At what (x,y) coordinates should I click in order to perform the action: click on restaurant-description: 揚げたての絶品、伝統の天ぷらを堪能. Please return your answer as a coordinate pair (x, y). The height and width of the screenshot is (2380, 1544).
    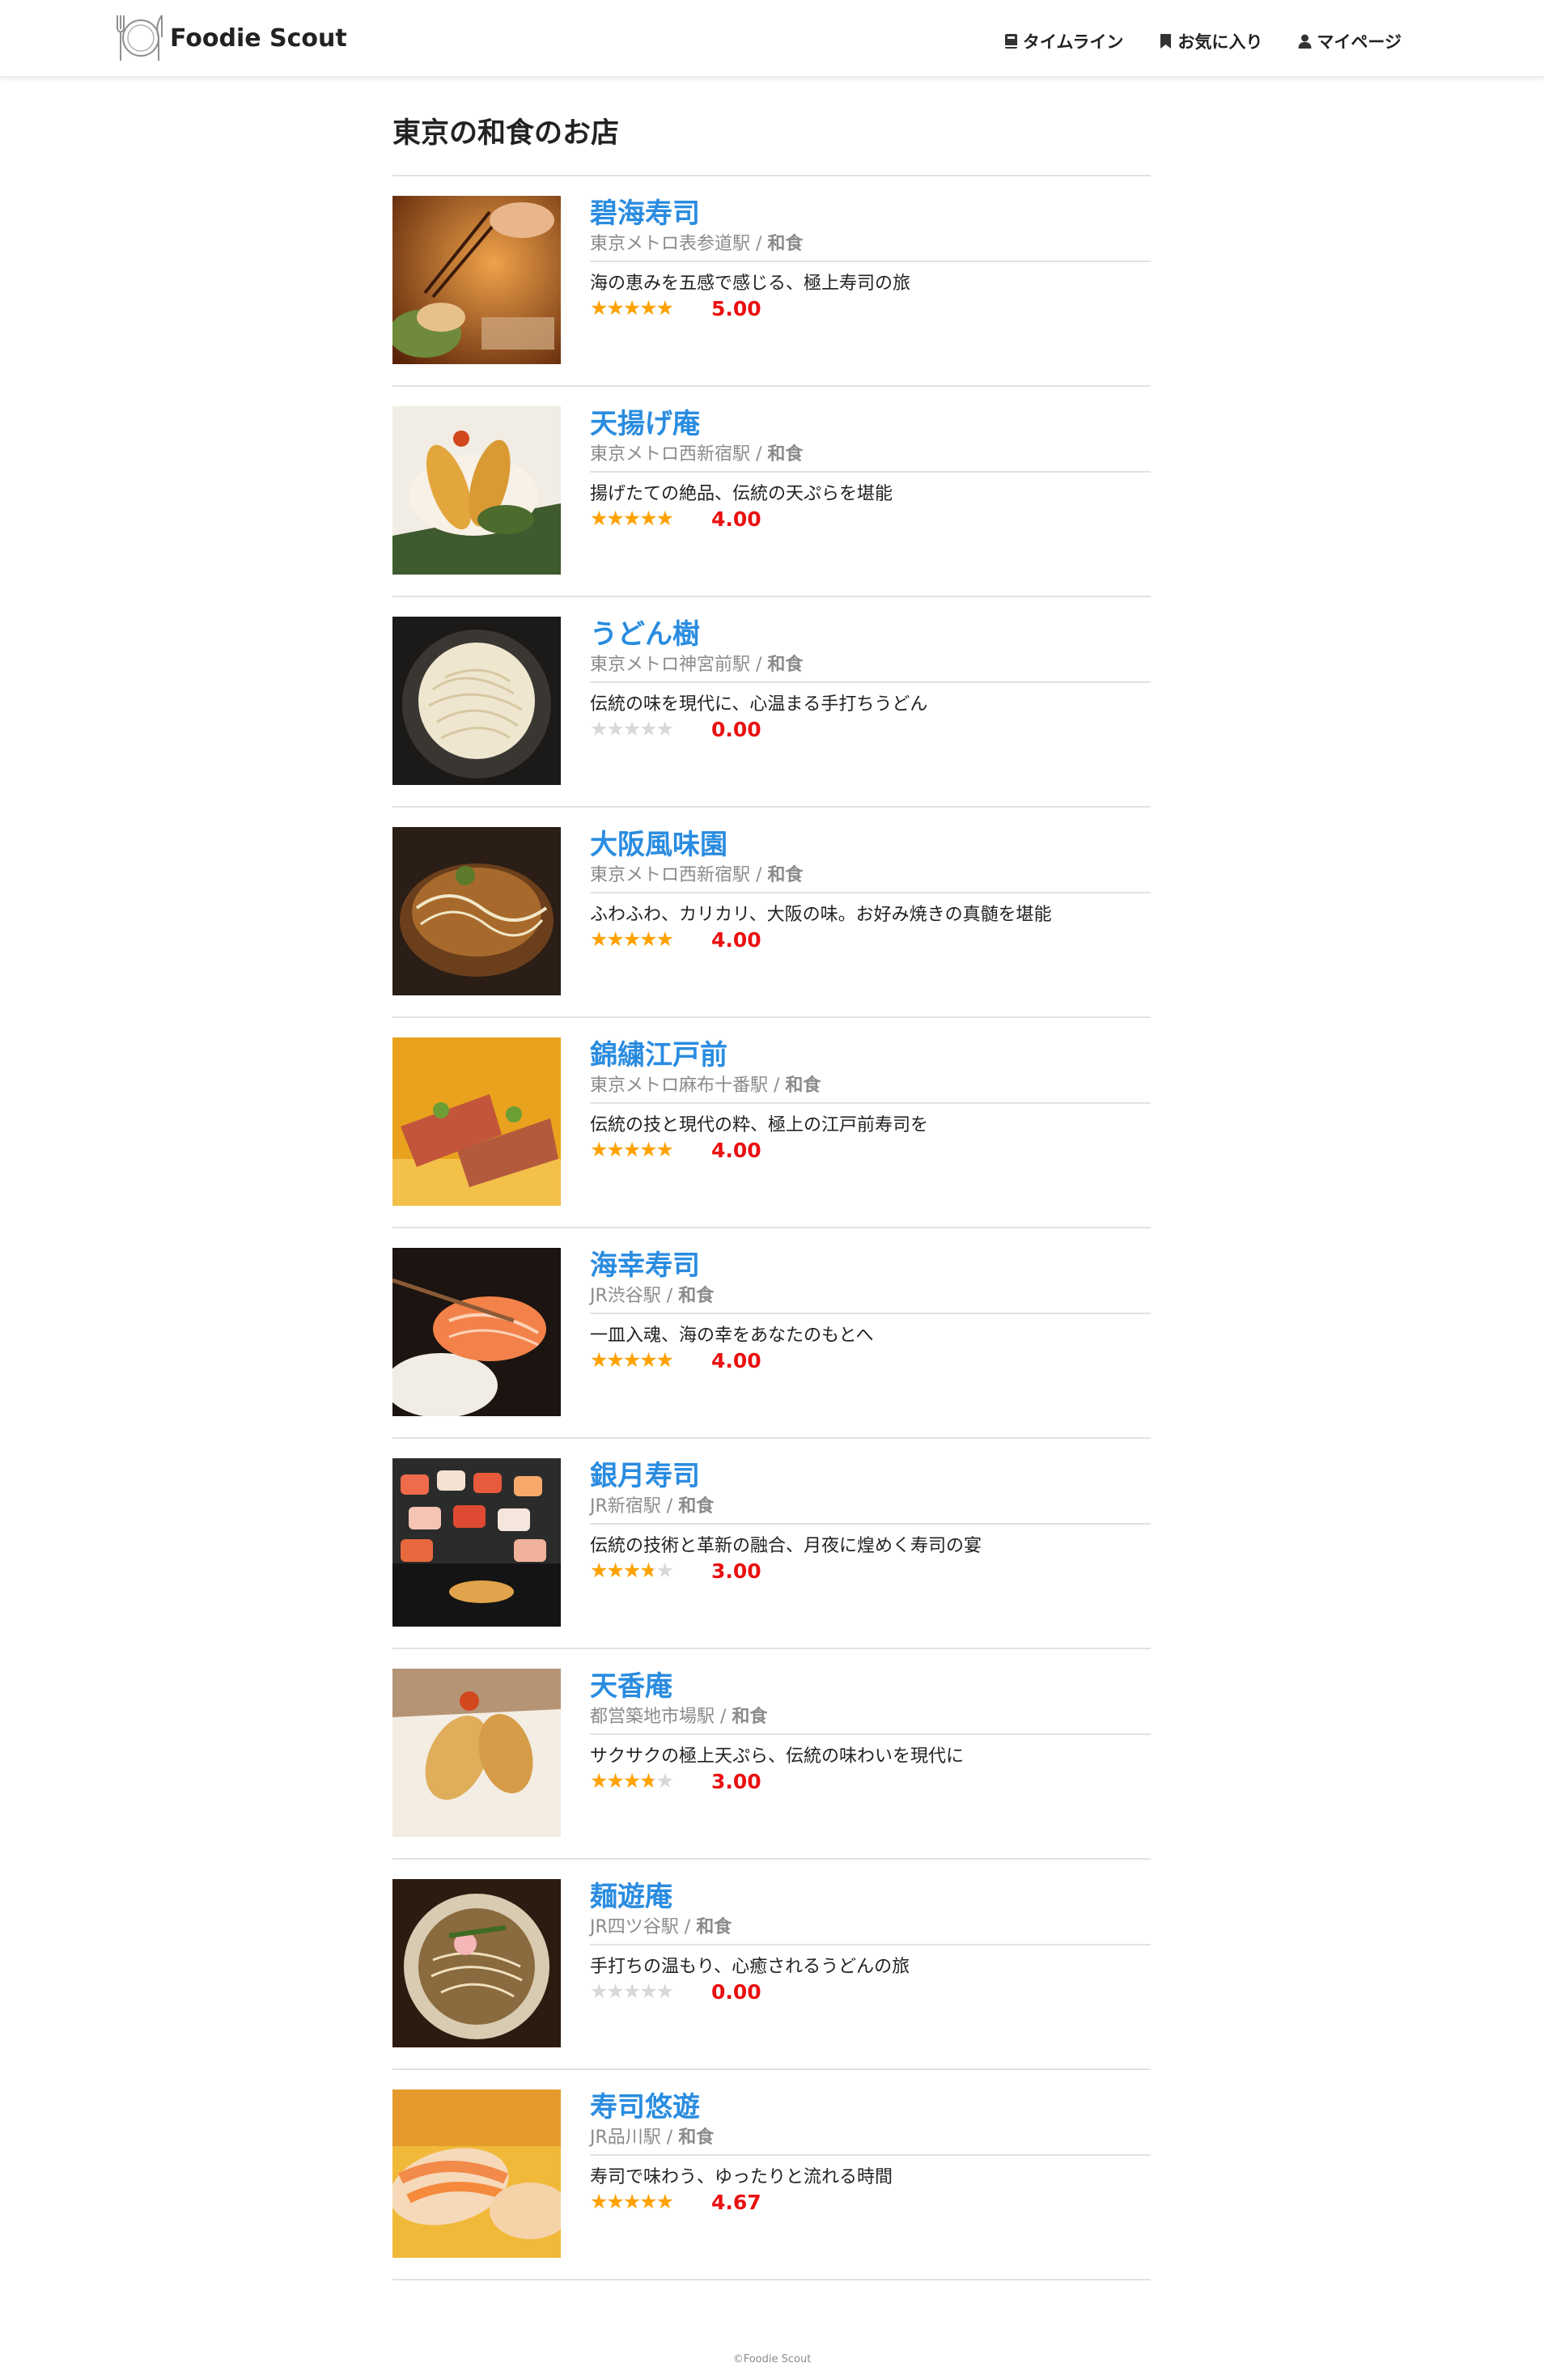
    Looking at the image, I should click on (741, 494).